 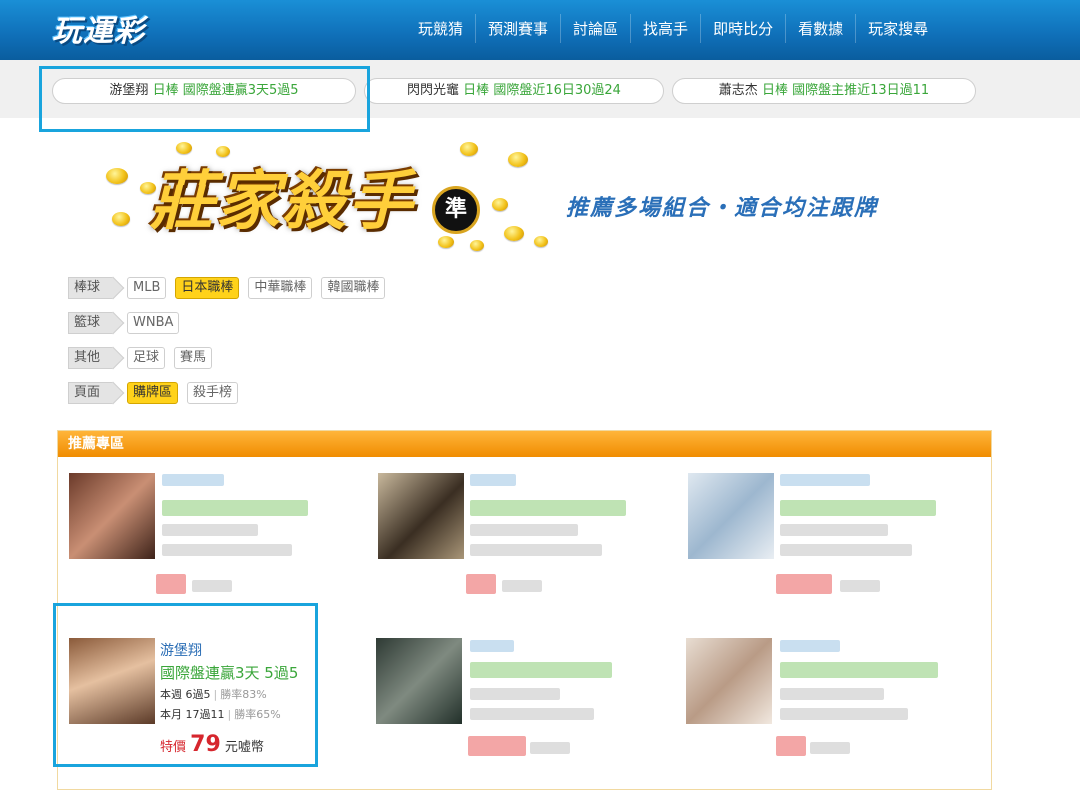 I want to click on ticker-item: 蕭志杰 日棒 國際盤主推近13日過11, so click(x=824, y=91).